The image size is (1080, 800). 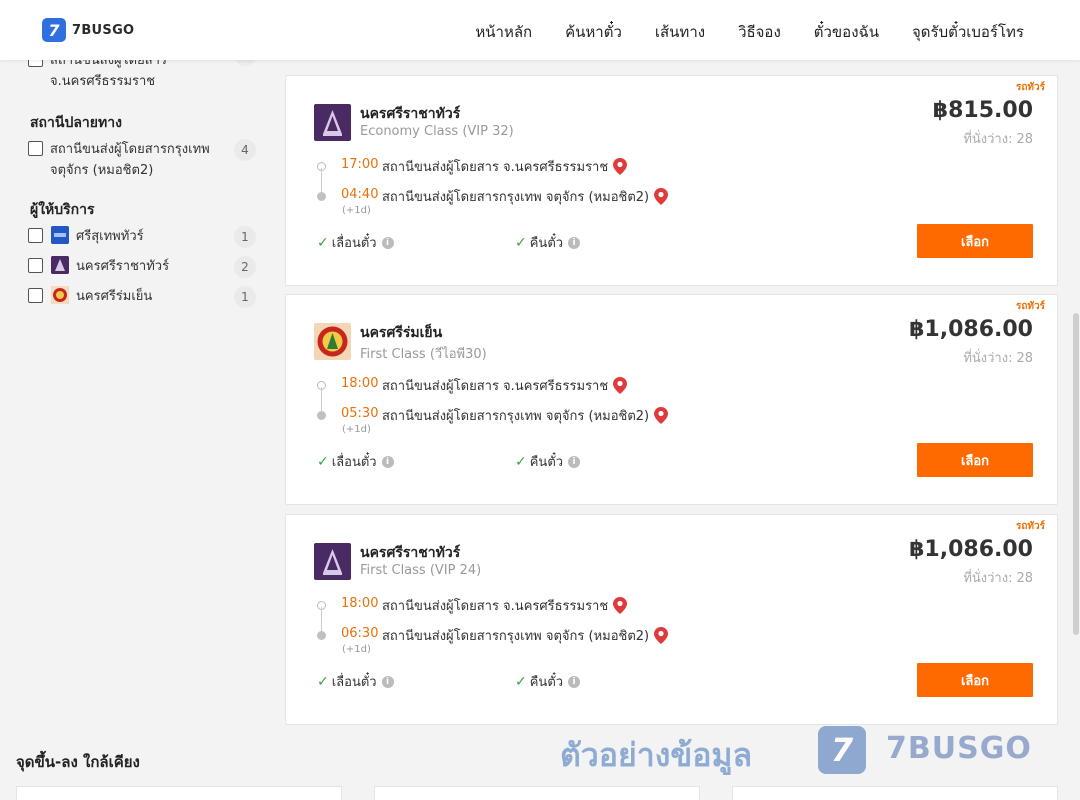 I want to click on nav-search-tickets: ค้นหาตั๋ว, so click(x=593, y=32).